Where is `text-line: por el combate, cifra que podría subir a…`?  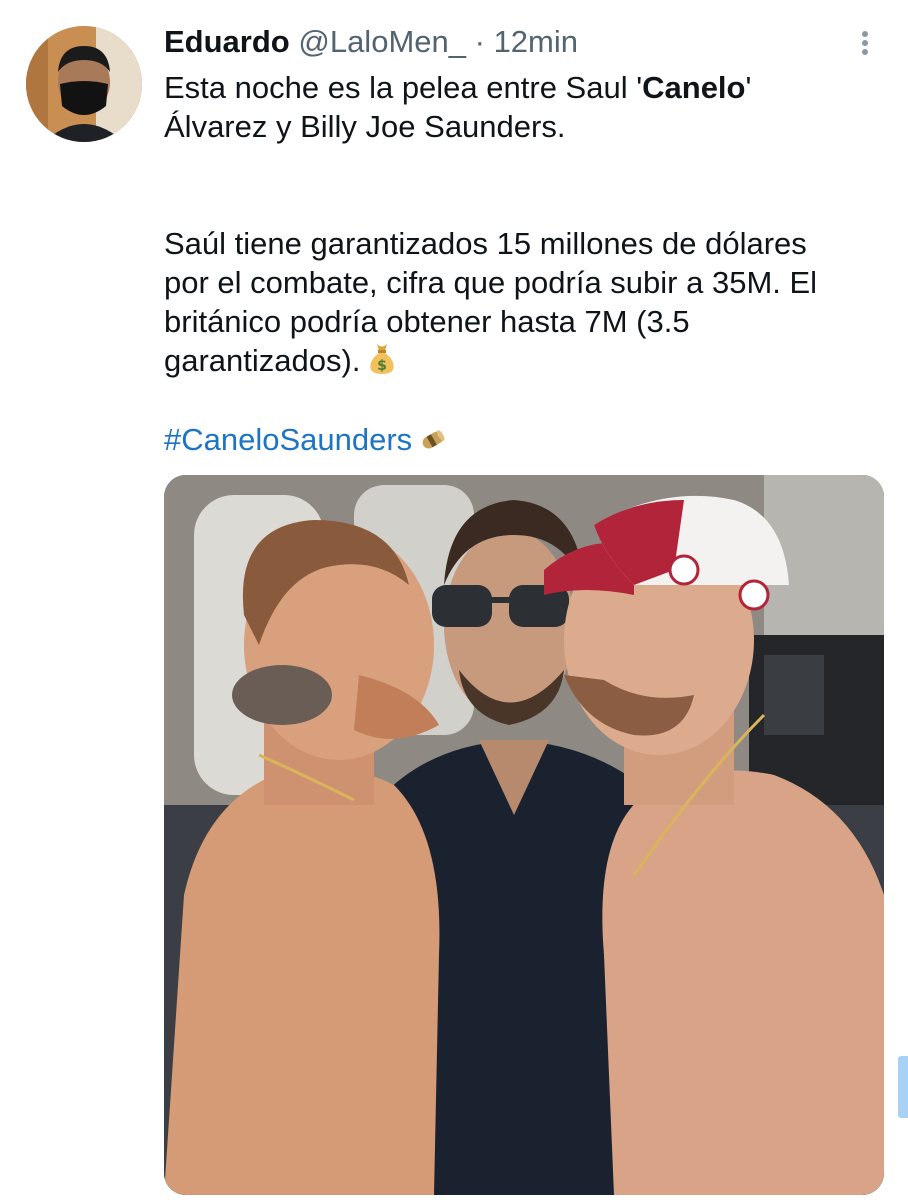
text-line: por el combate, cifra que podría subir a… is located at coordinates (491, 282).